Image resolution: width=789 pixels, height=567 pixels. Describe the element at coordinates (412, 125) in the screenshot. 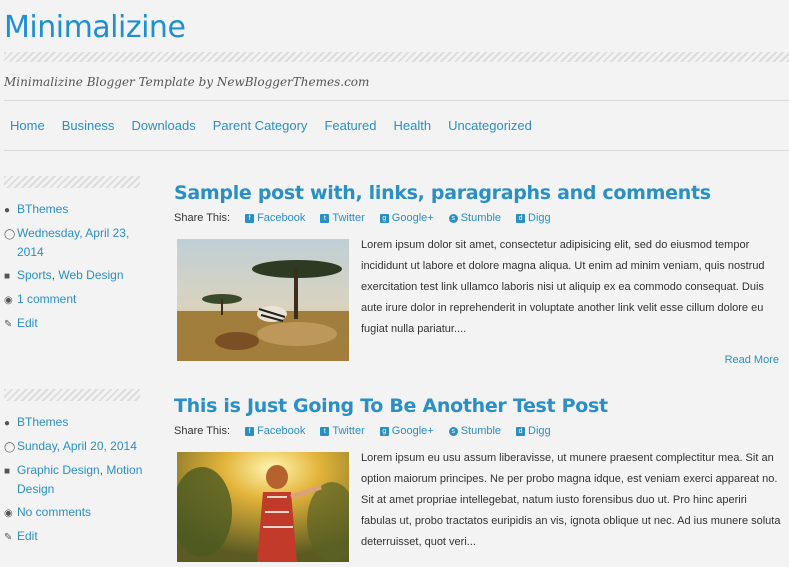

I see `nav-health: Health` at that location.